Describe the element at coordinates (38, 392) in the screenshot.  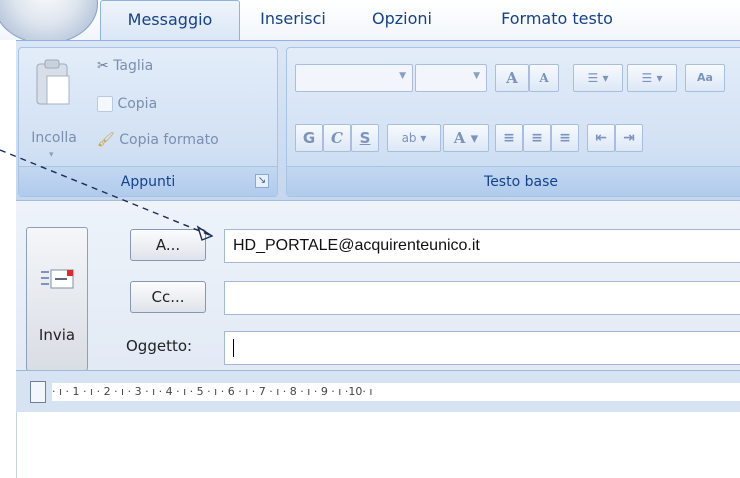
I see `tab-stop-selector` at that location.